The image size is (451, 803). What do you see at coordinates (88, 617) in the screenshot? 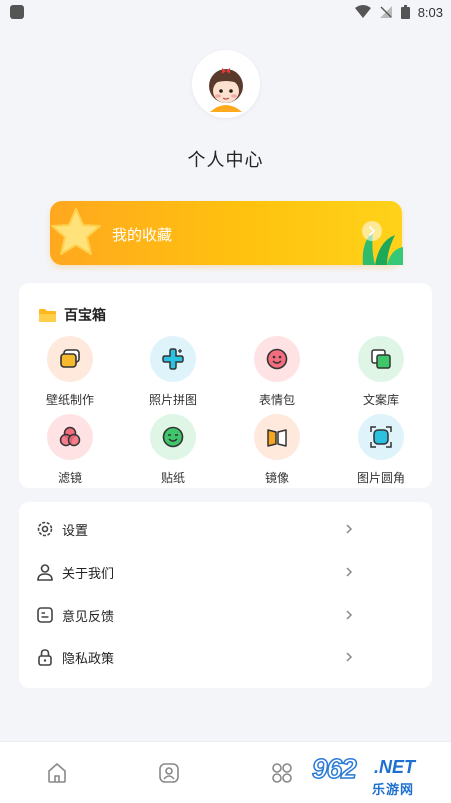
I see `menu-label: 意见反馈` at bounding box center [88, 617].